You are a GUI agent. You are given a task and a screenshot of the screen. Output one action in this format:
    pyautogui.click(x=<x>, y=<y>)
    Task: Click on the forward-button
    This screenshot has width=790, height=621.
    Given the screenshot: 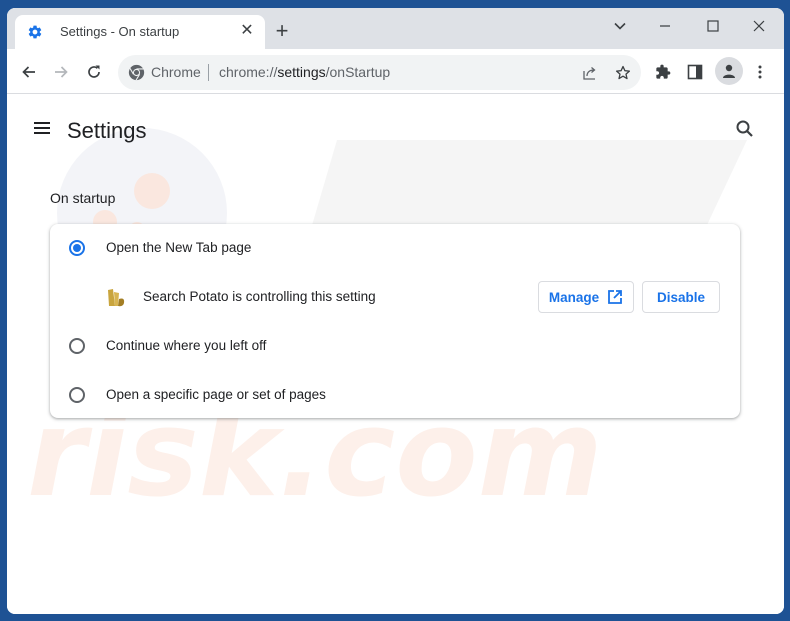 What is the action you would take?
    pyautogui.click(x=61, y=72)
    